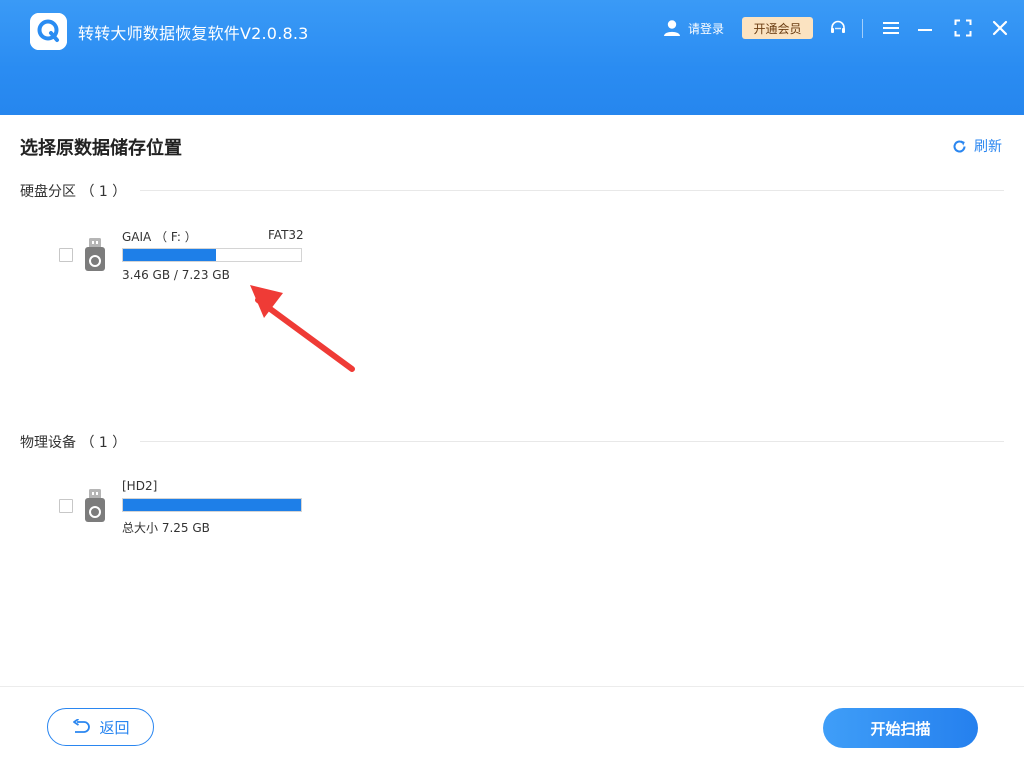 The width and height of the screenshot is (1024, 768). What do you see at coordinates (101, 148) in the screenshot?
I see `page-title: 选择原数据储存位置` at bounding box center [101, 148].